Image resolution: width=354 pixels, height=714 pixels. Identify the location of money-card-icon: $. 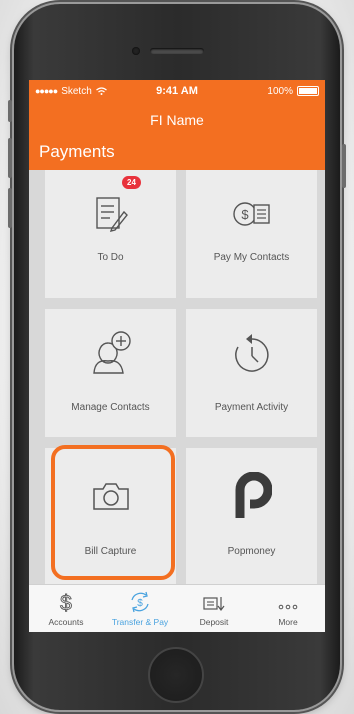
(251, 214).